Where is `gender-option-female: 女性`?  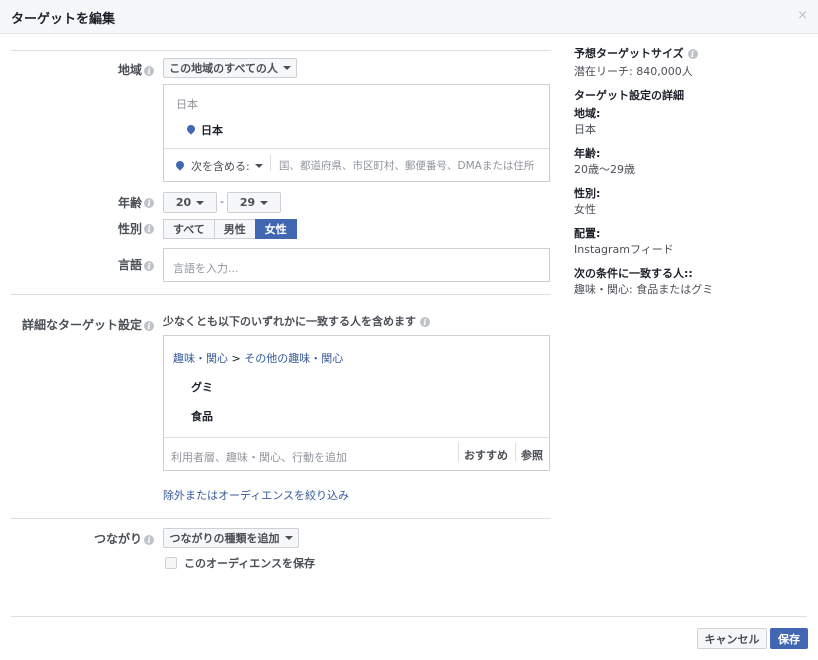
gender-option-female: 女性 is located at coordinates (275, 229).